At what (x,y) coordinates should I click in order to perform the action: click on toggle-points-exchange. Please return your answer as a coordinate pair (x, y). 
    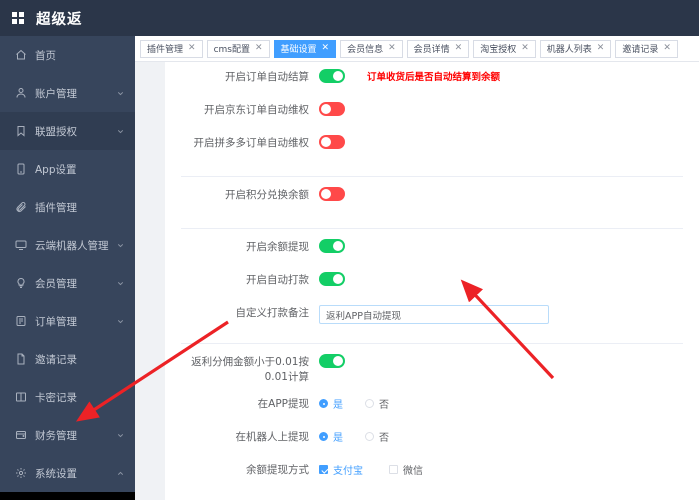
    Looking at the image, I should click on (332, 194).